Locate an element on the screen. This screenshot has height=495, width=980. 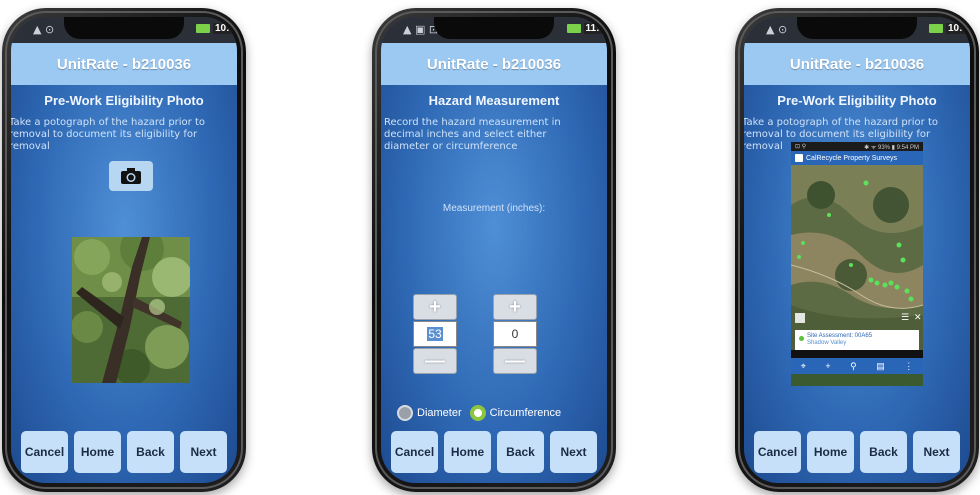
preview-app-header: CalRecycle Property Surveys is located at coordinates (857, 158).